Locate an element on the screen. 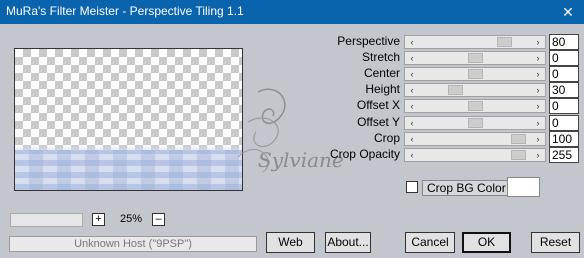 The width and height of the screenshot is (584, 258). zoom-level: 25% is located at coordinates (131, 219).